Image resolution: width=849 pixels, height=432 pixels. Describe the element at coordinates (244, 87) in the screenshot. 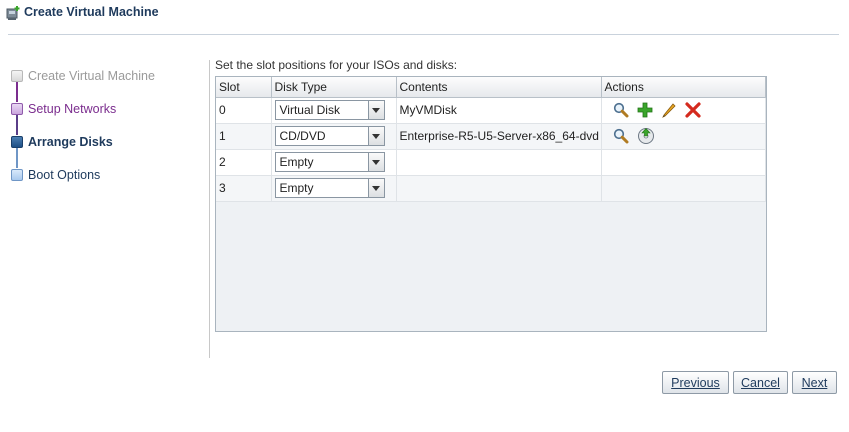

I see `column-header-slot: Slot` at that location.